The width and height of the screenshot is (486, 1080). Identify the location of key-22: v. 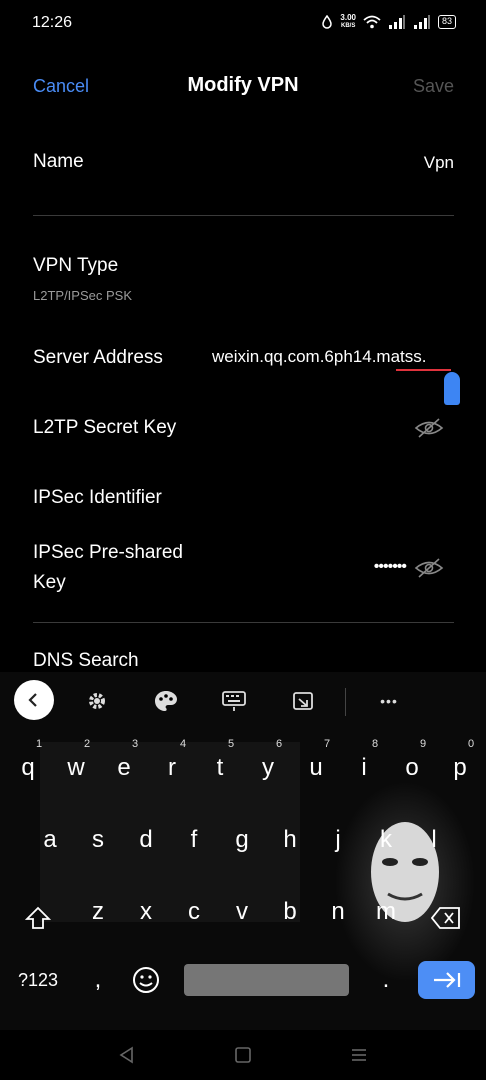
(242, 912).